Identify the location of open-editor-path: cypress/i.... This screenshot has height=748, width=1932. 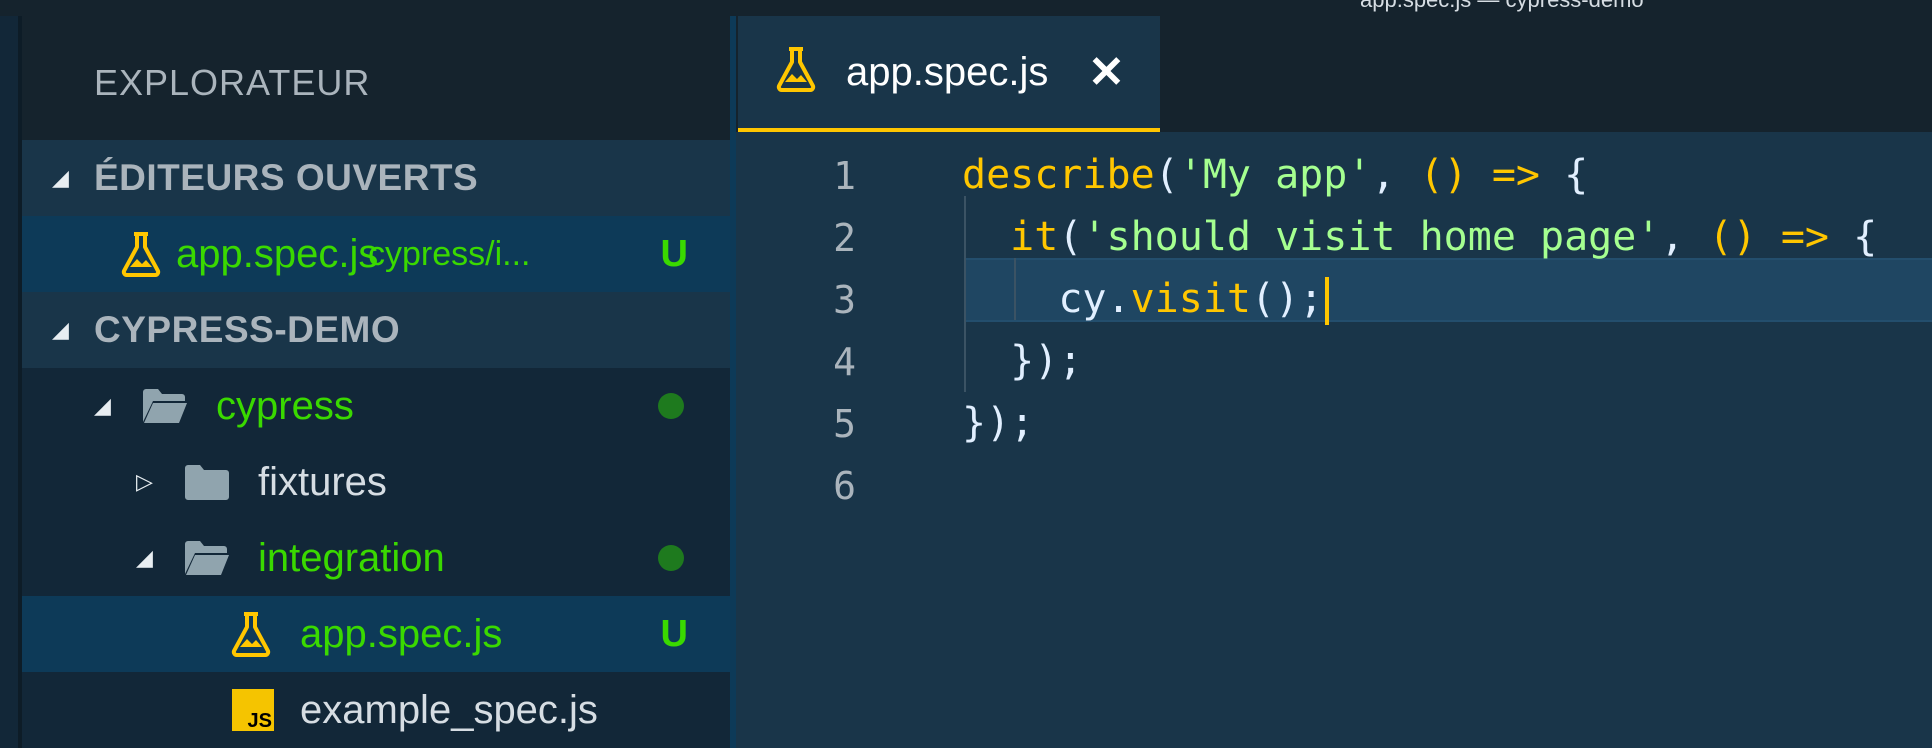
(449, 253).